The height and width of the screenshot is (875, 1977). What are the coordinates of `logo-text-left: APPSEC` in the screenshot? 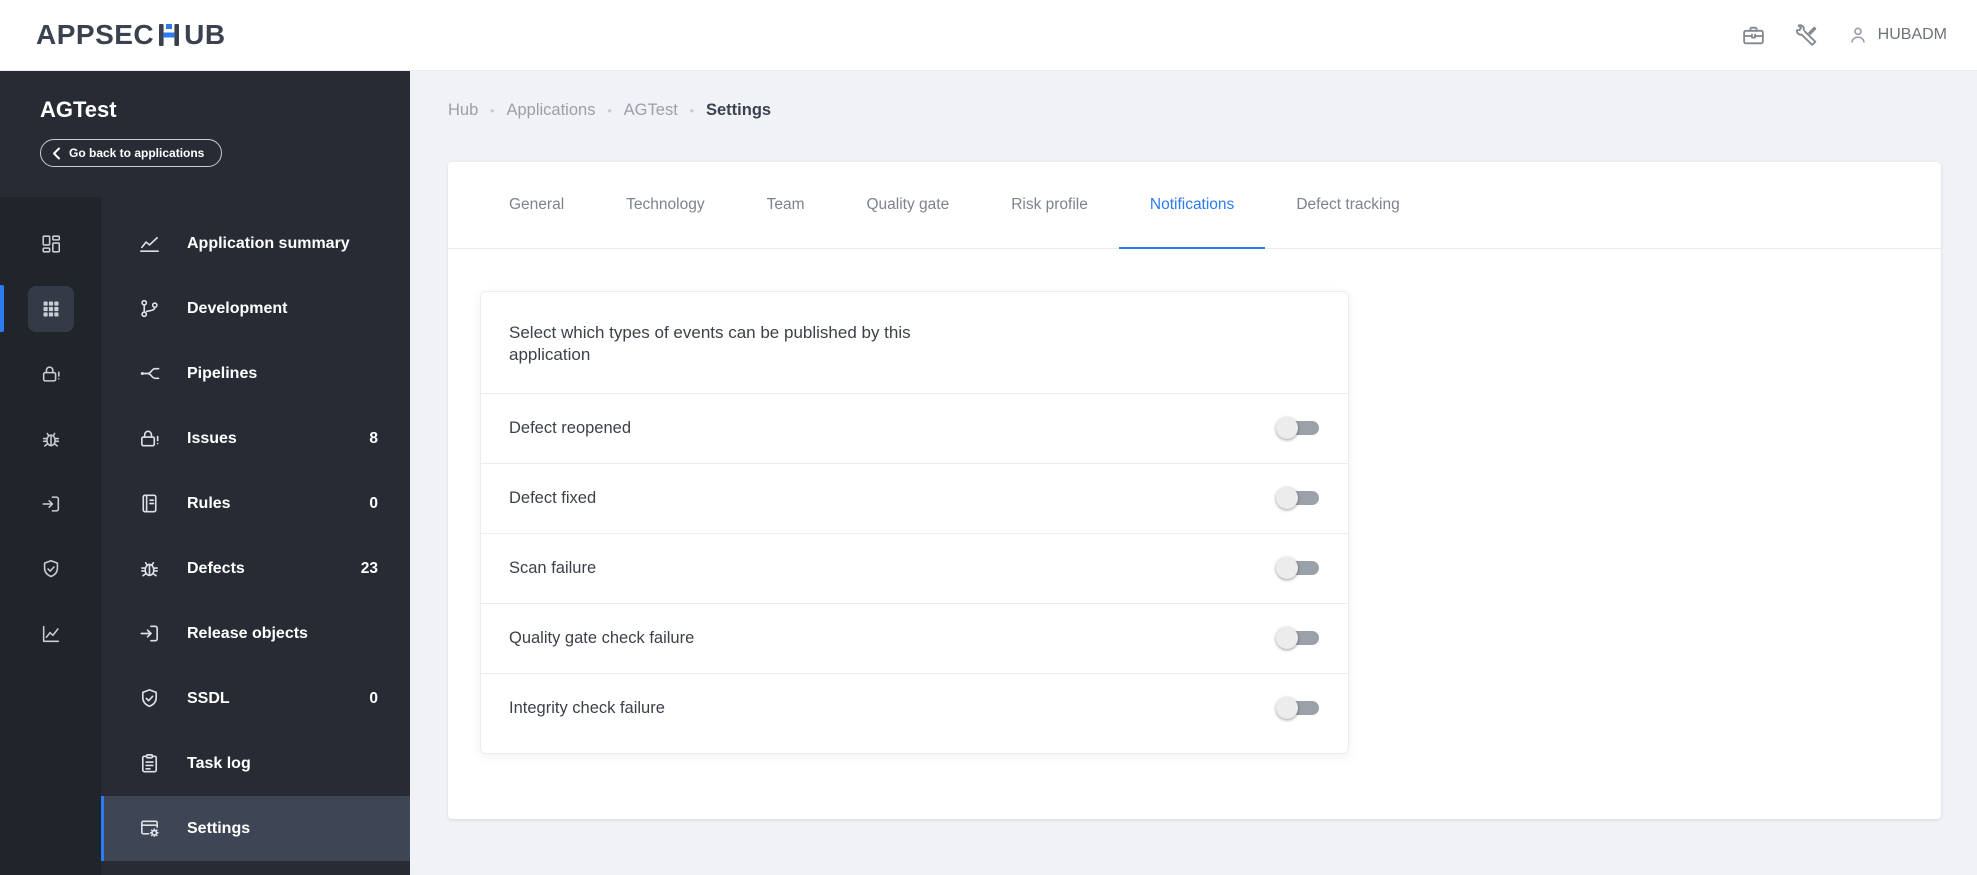 It's located at (95, 34).